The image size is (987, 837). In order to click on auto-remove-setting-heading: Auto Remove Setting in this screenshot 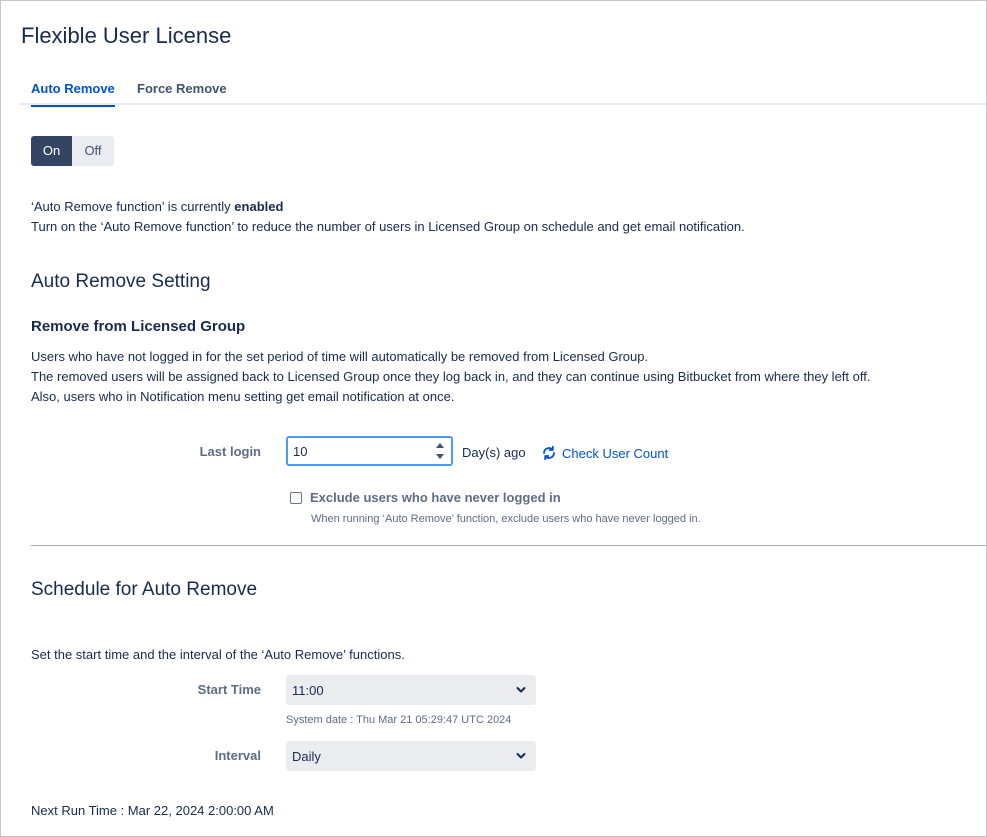, I will do `click(121, 281)`.